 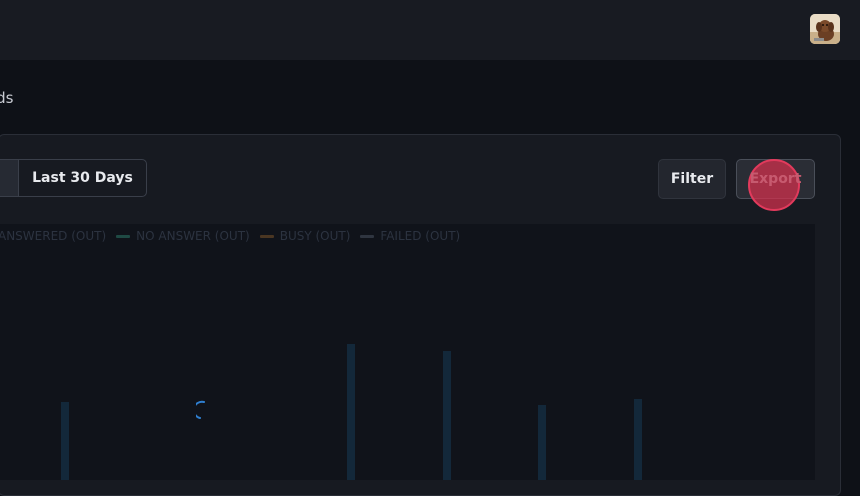 What do you see at coordinates (420, 236) in the screenshot?
I see `legend-label: FAILED (OUT)` at bounding box center [420, 236].